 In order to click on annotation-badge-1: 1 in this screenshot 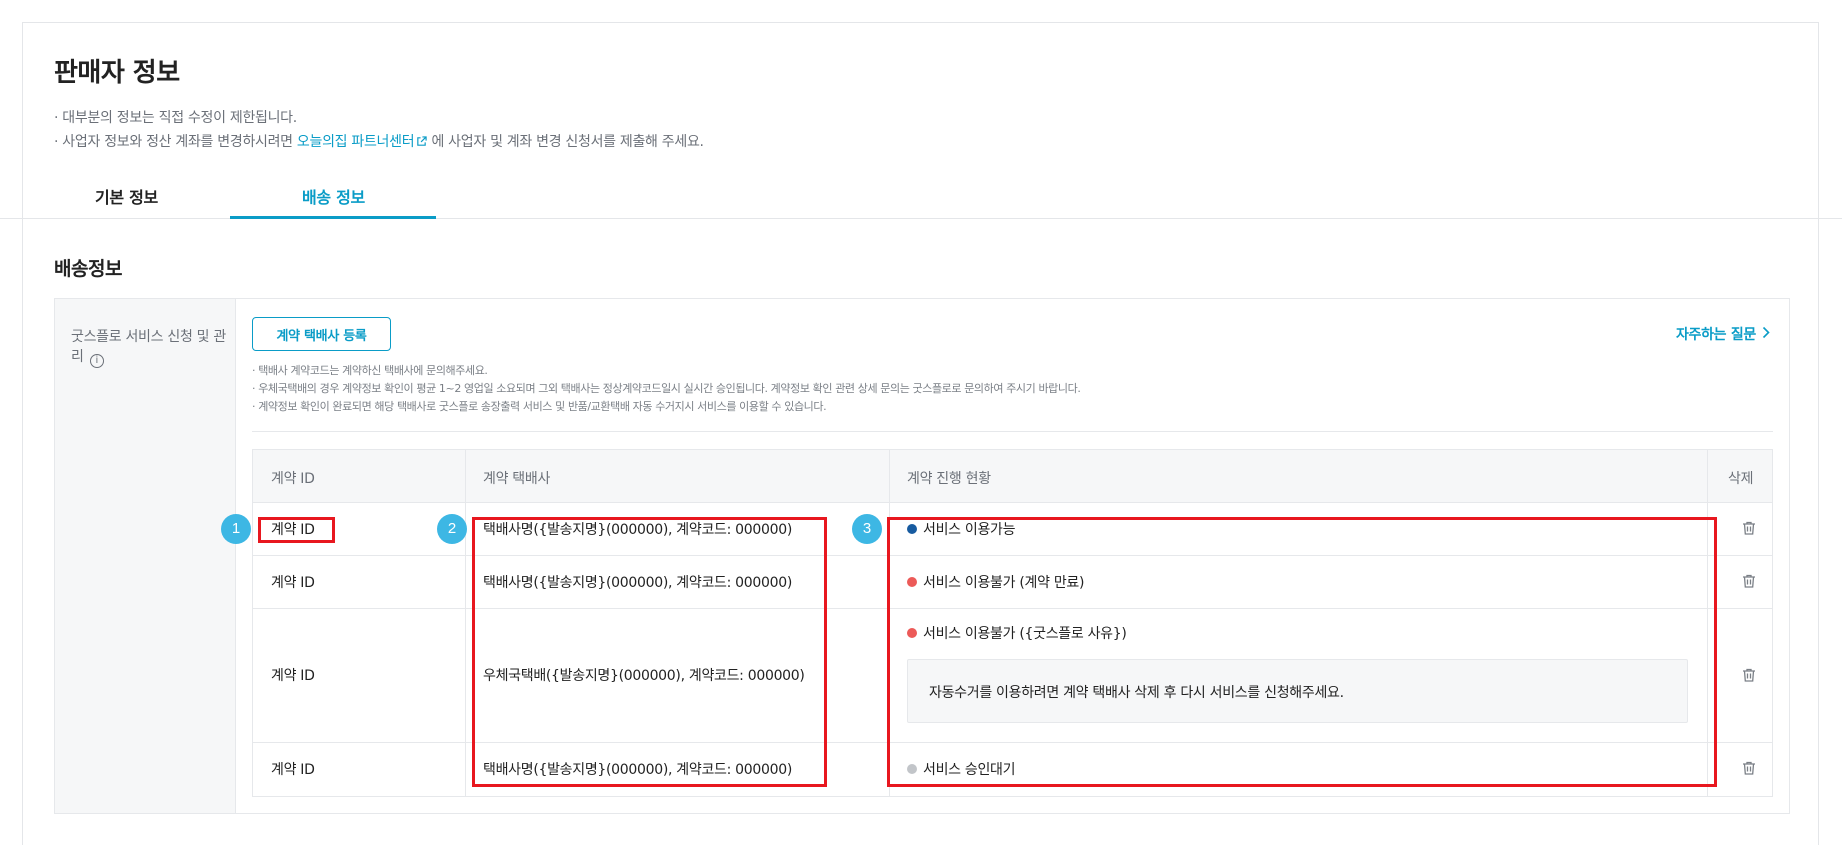, I will do `click(236, 529)`.